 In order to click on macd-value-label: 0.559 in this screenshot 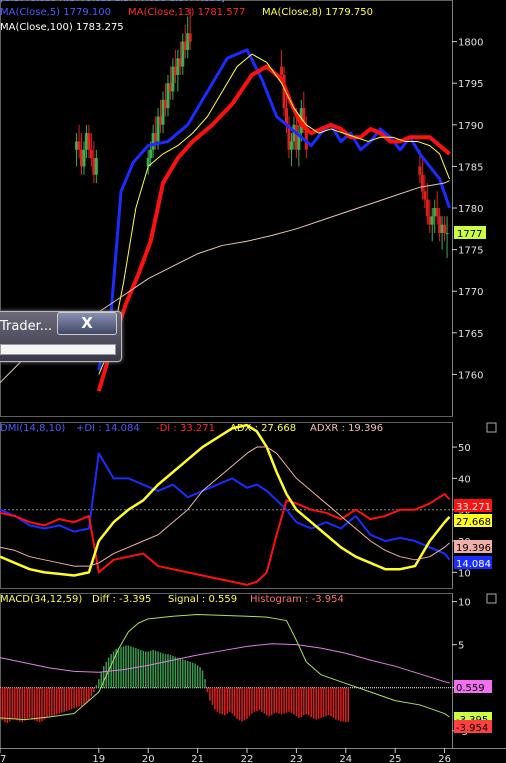, I will do `click(470, 688)`.